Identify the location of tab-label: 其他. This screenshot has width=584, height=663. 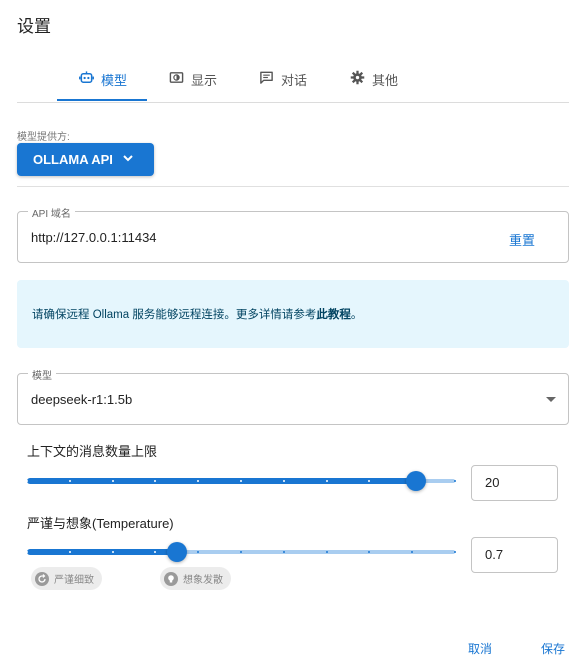
(385, 80).